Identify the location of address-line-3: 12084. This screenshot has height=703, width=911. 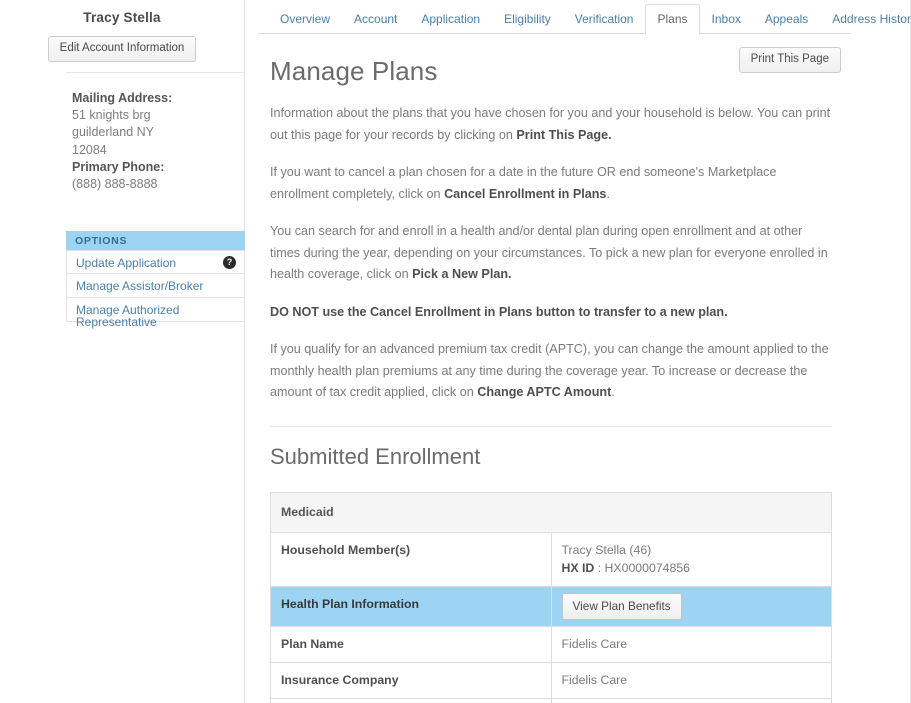
(89, 149).